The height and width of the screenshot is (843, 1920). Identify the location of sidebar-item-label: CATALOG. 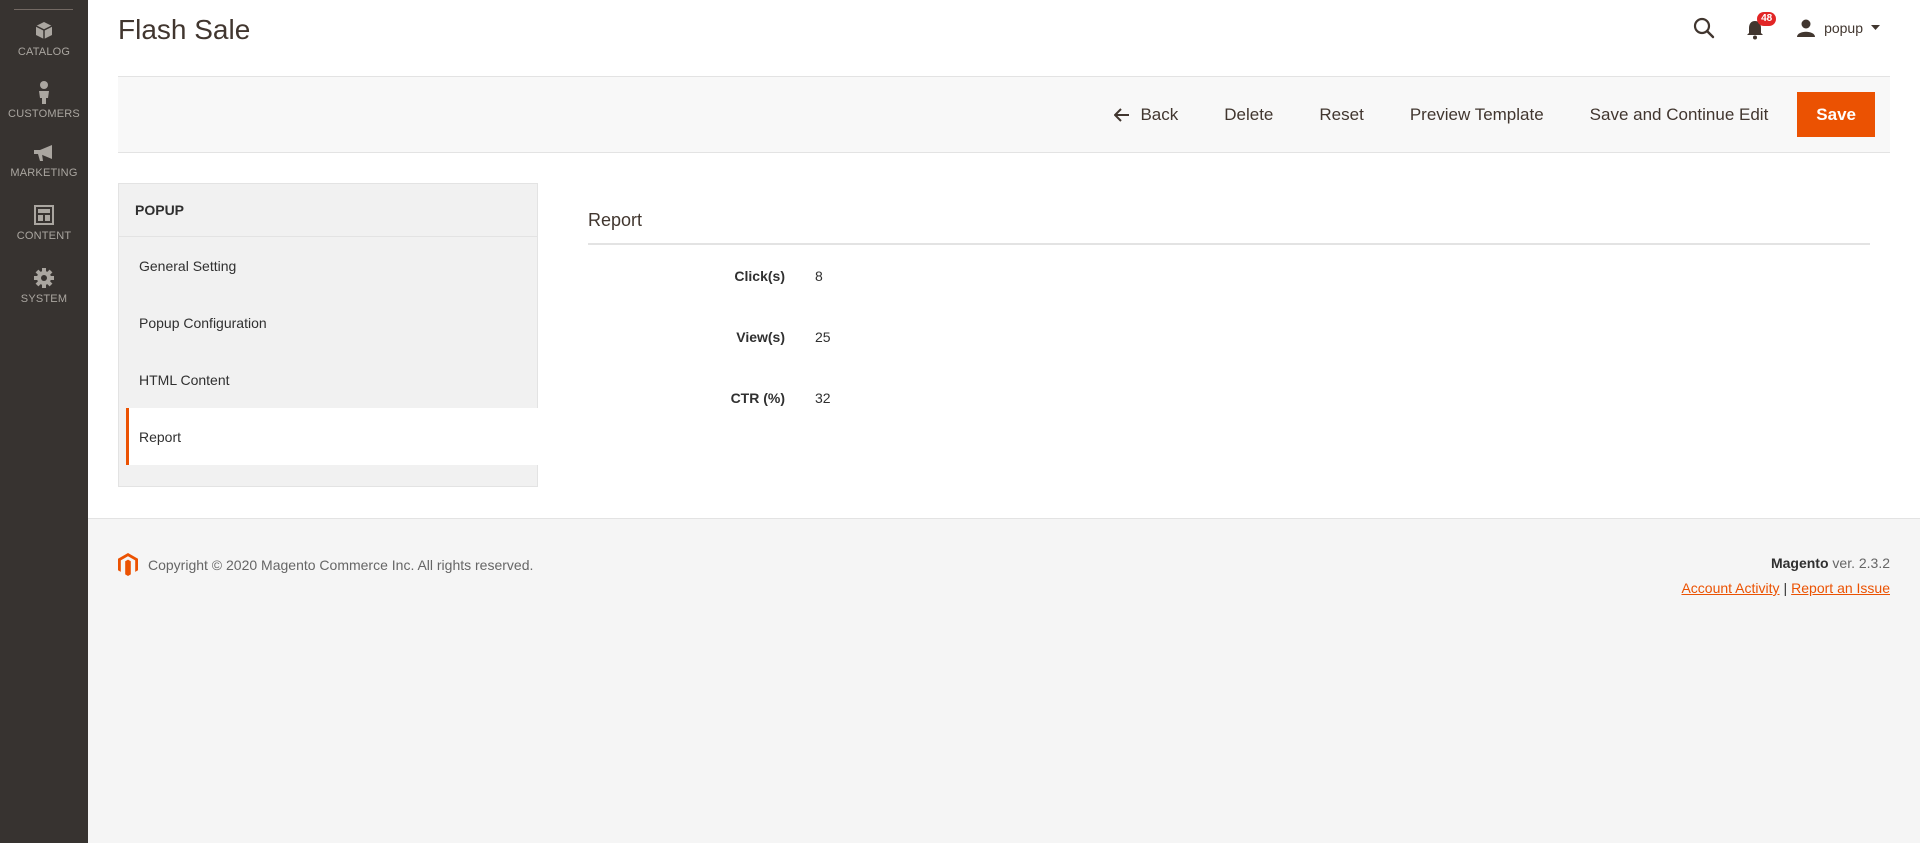
(44, 52).